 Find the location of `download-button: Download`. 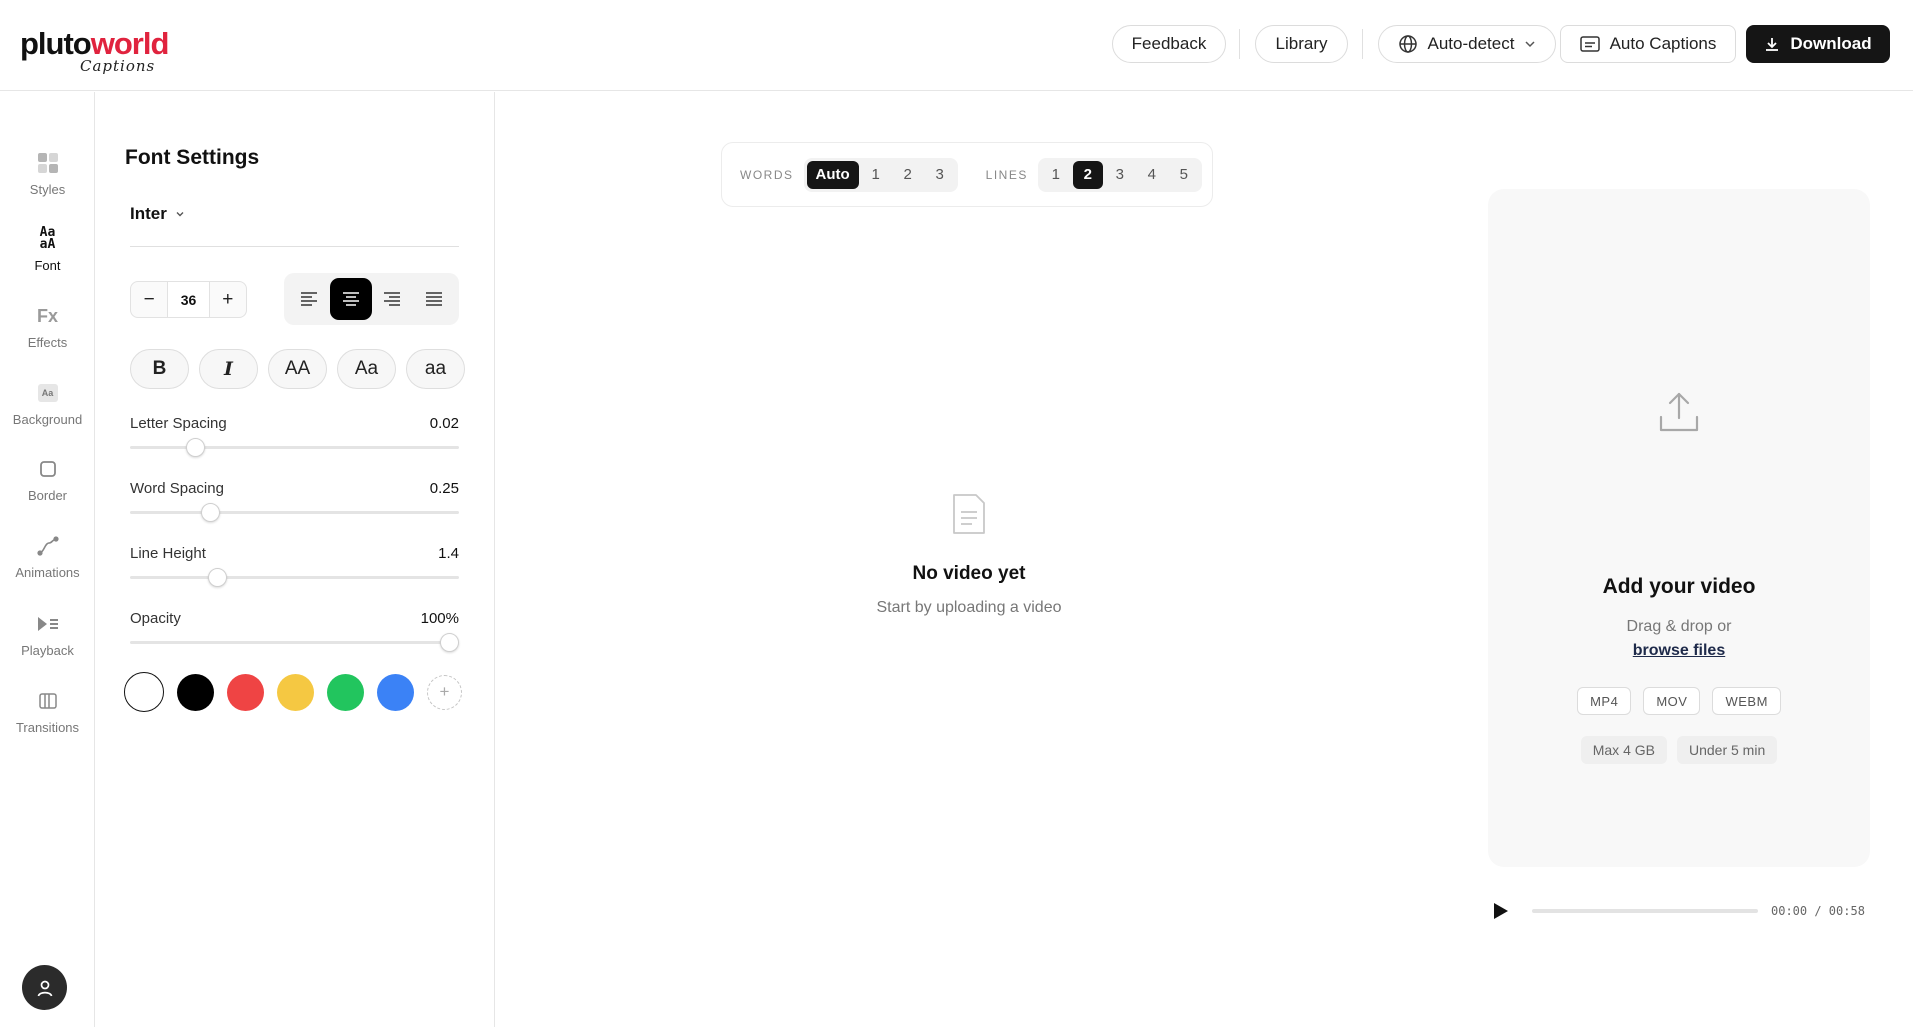

download-button: Download is located at coordinates (1818, 44).